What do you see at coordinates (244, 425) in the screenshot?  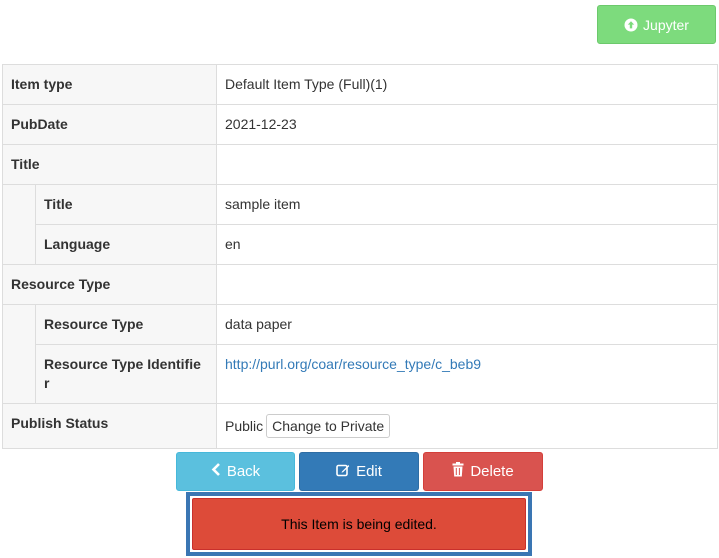 I see `publish-status-value: Public` at bounding box center [244, 425].